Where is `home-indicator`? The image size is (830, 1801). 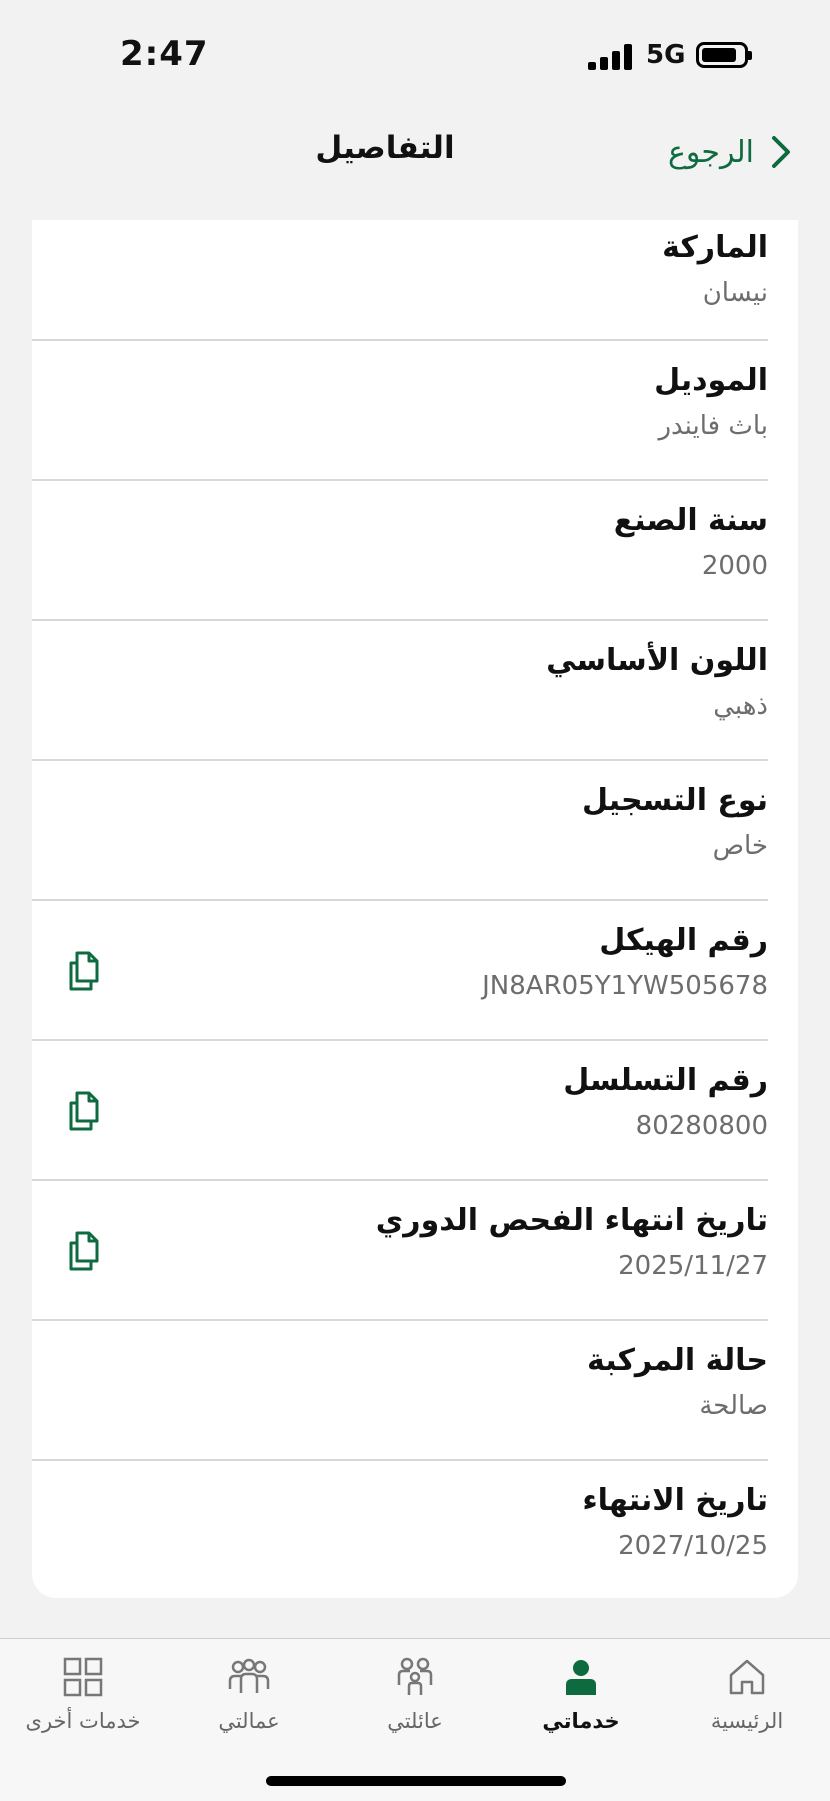
home-indicator is located at coordinates (416, 1781).